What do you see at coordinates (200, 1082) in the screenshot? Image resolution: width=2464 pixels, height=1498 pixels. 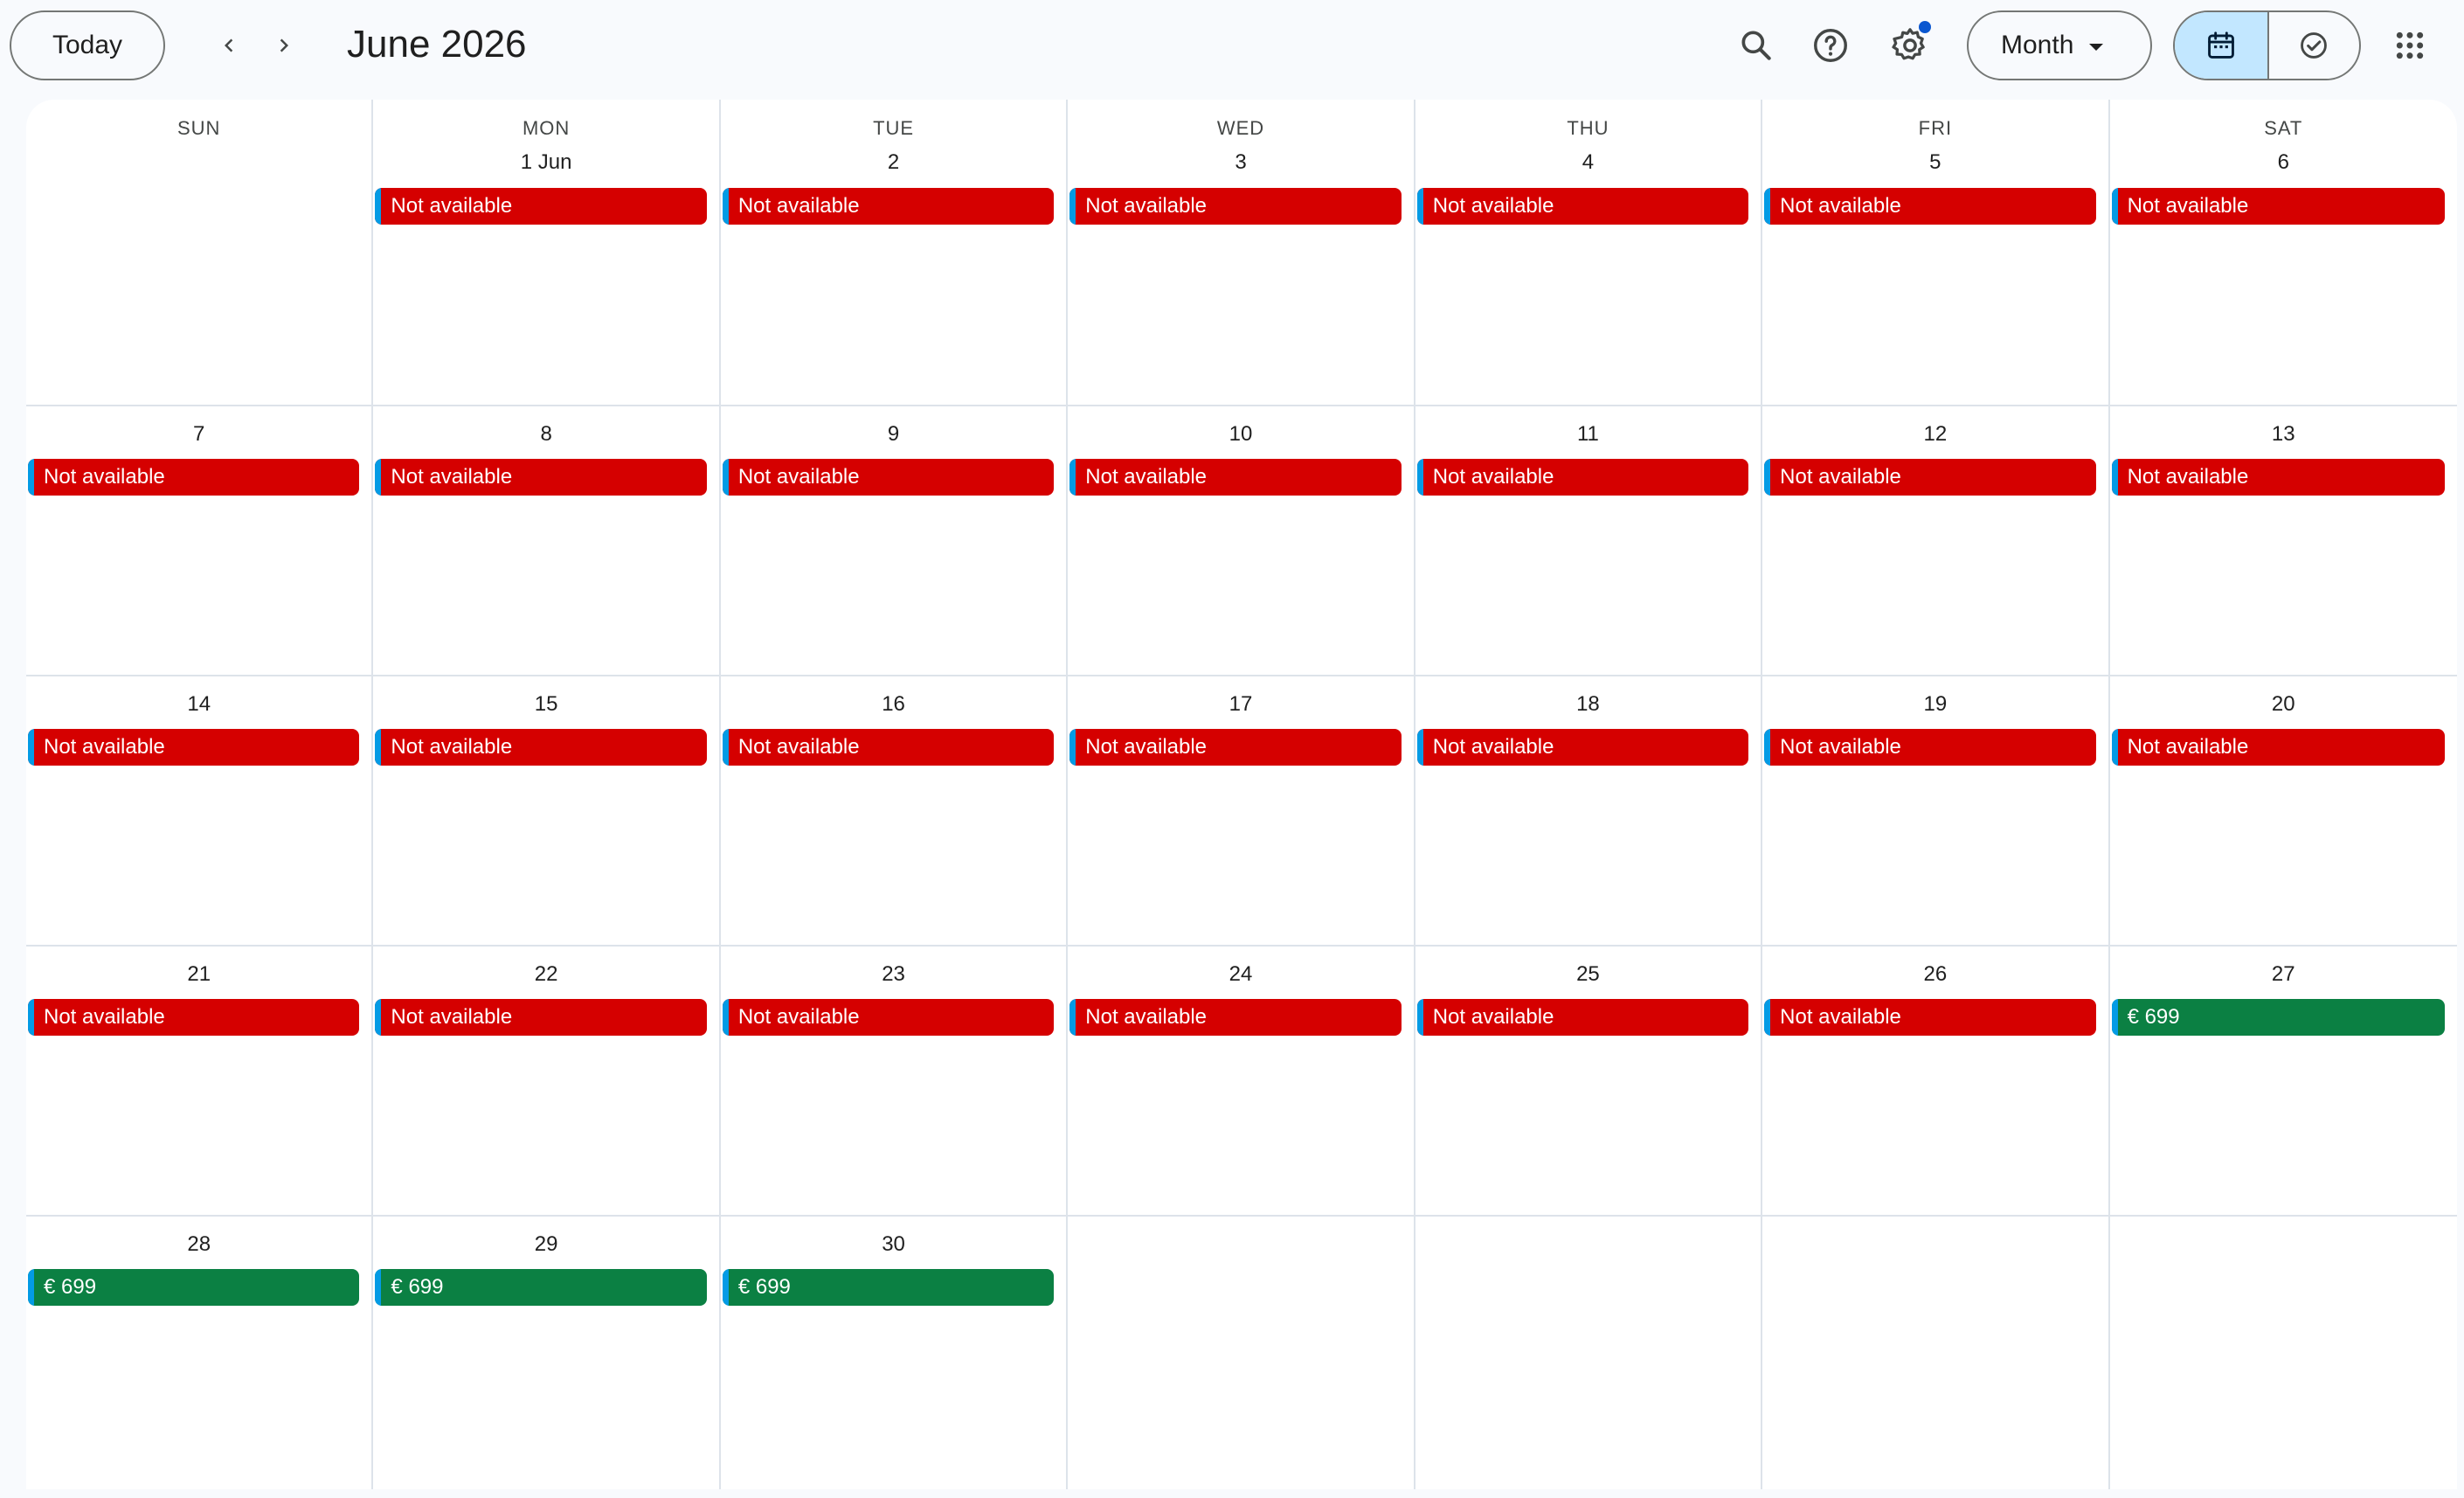 I see `day-cell: 21 Not available` at bounding box center [200, 1082].